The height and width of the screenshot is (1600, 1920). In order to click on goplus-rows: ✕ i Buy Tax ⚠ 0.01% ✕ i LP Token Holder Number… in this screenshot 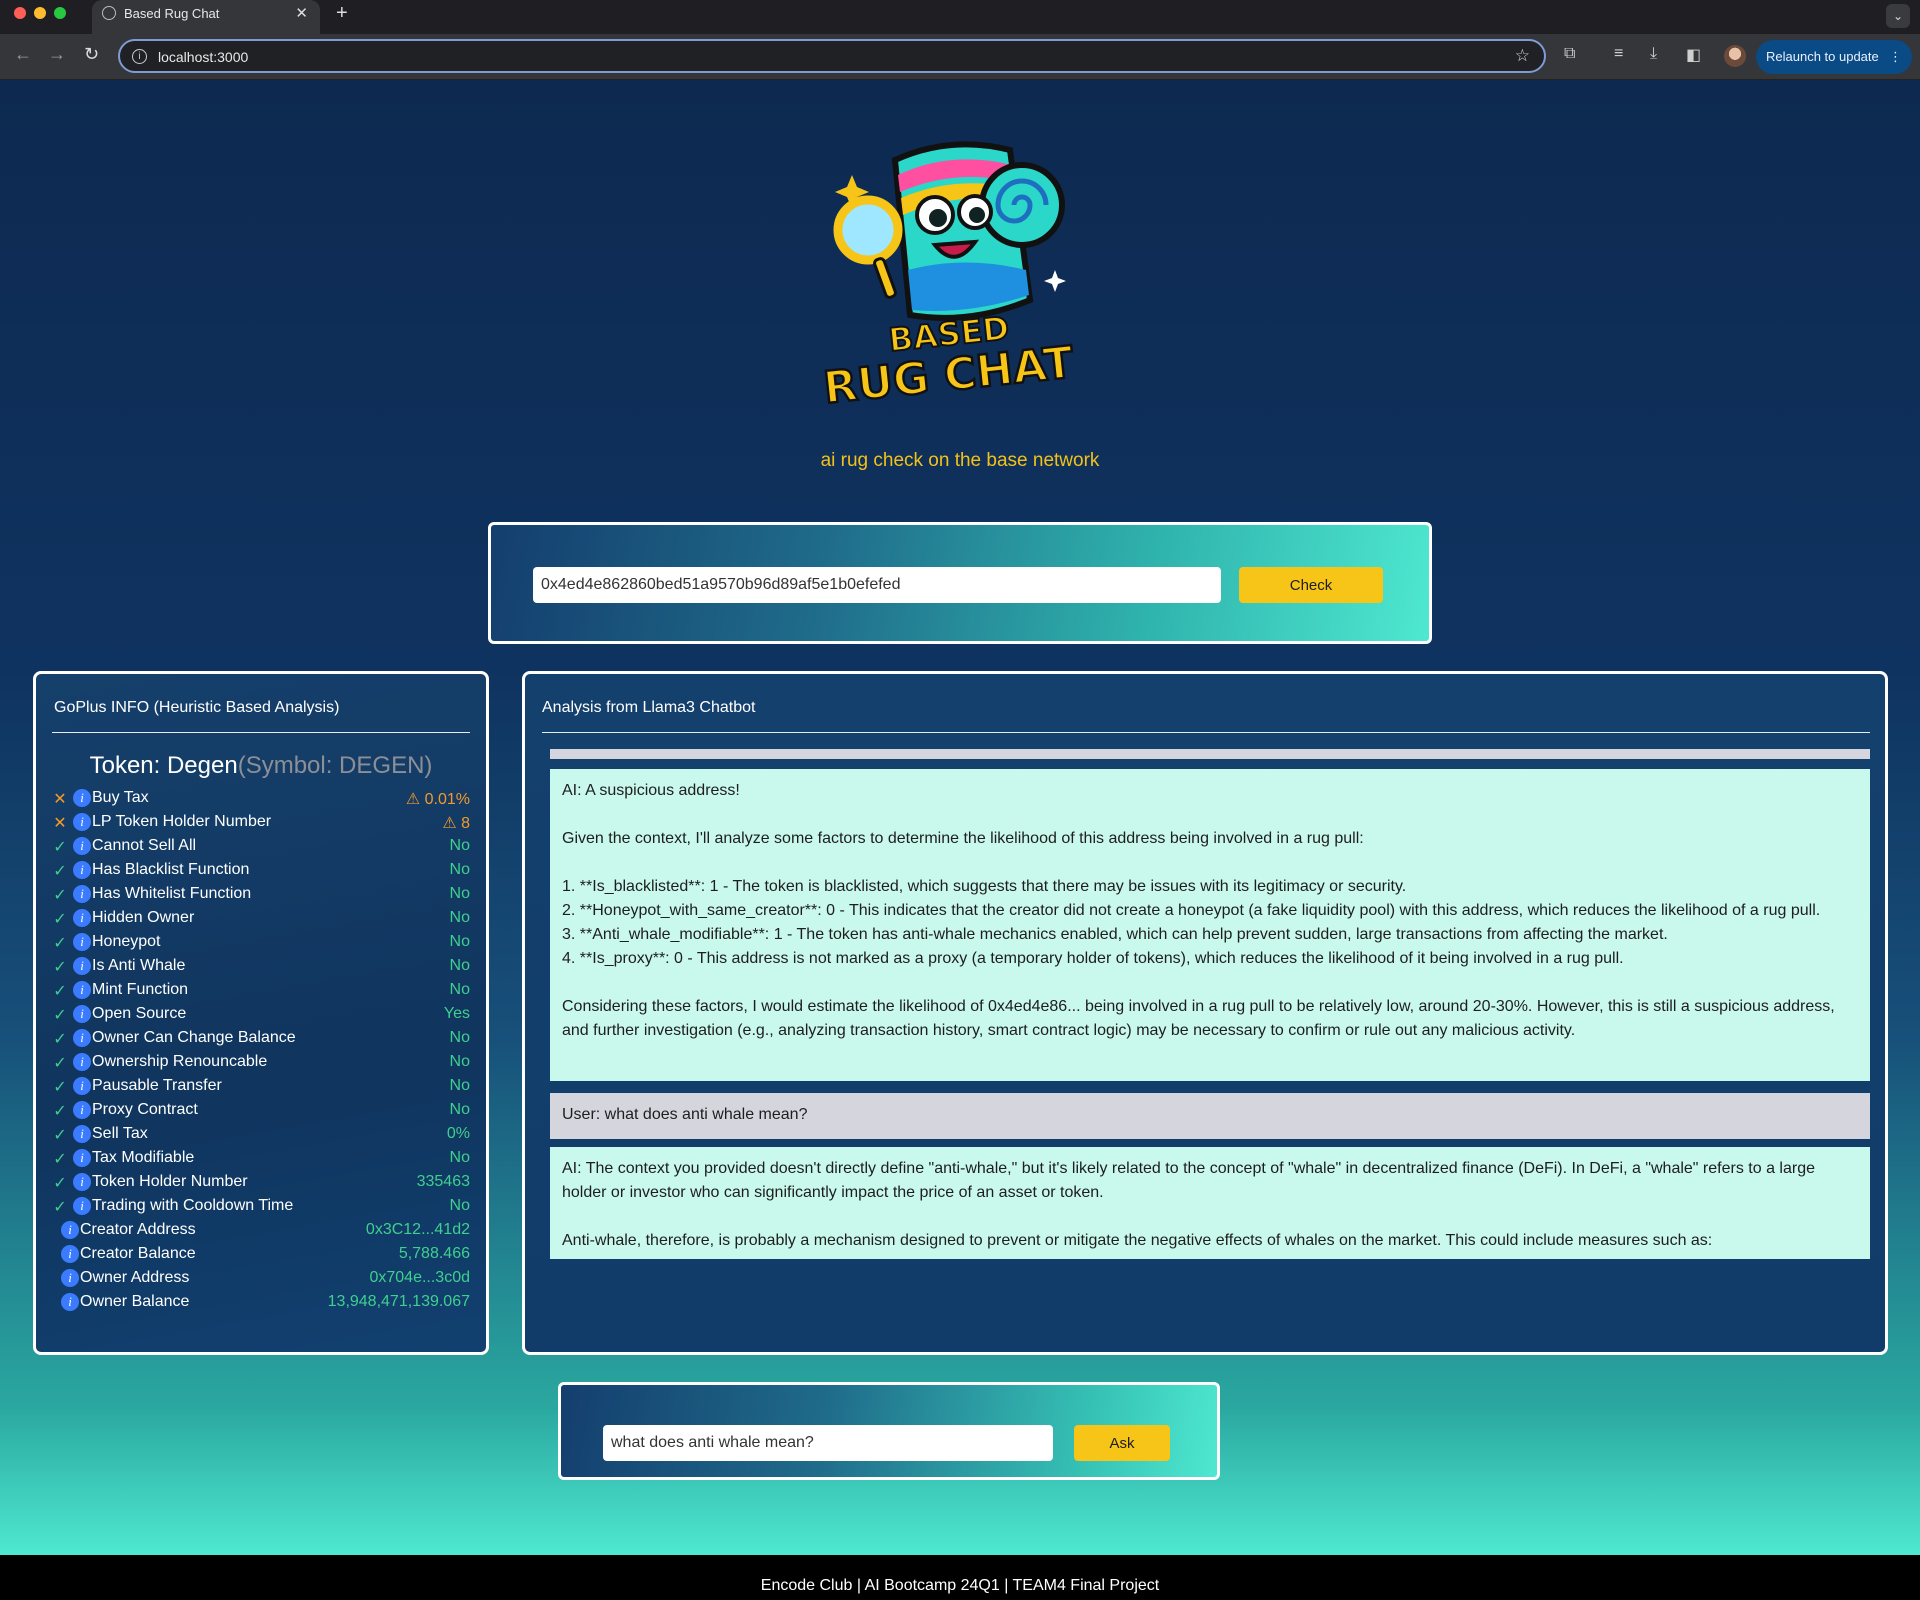, I will do `click(261, 1051)`.